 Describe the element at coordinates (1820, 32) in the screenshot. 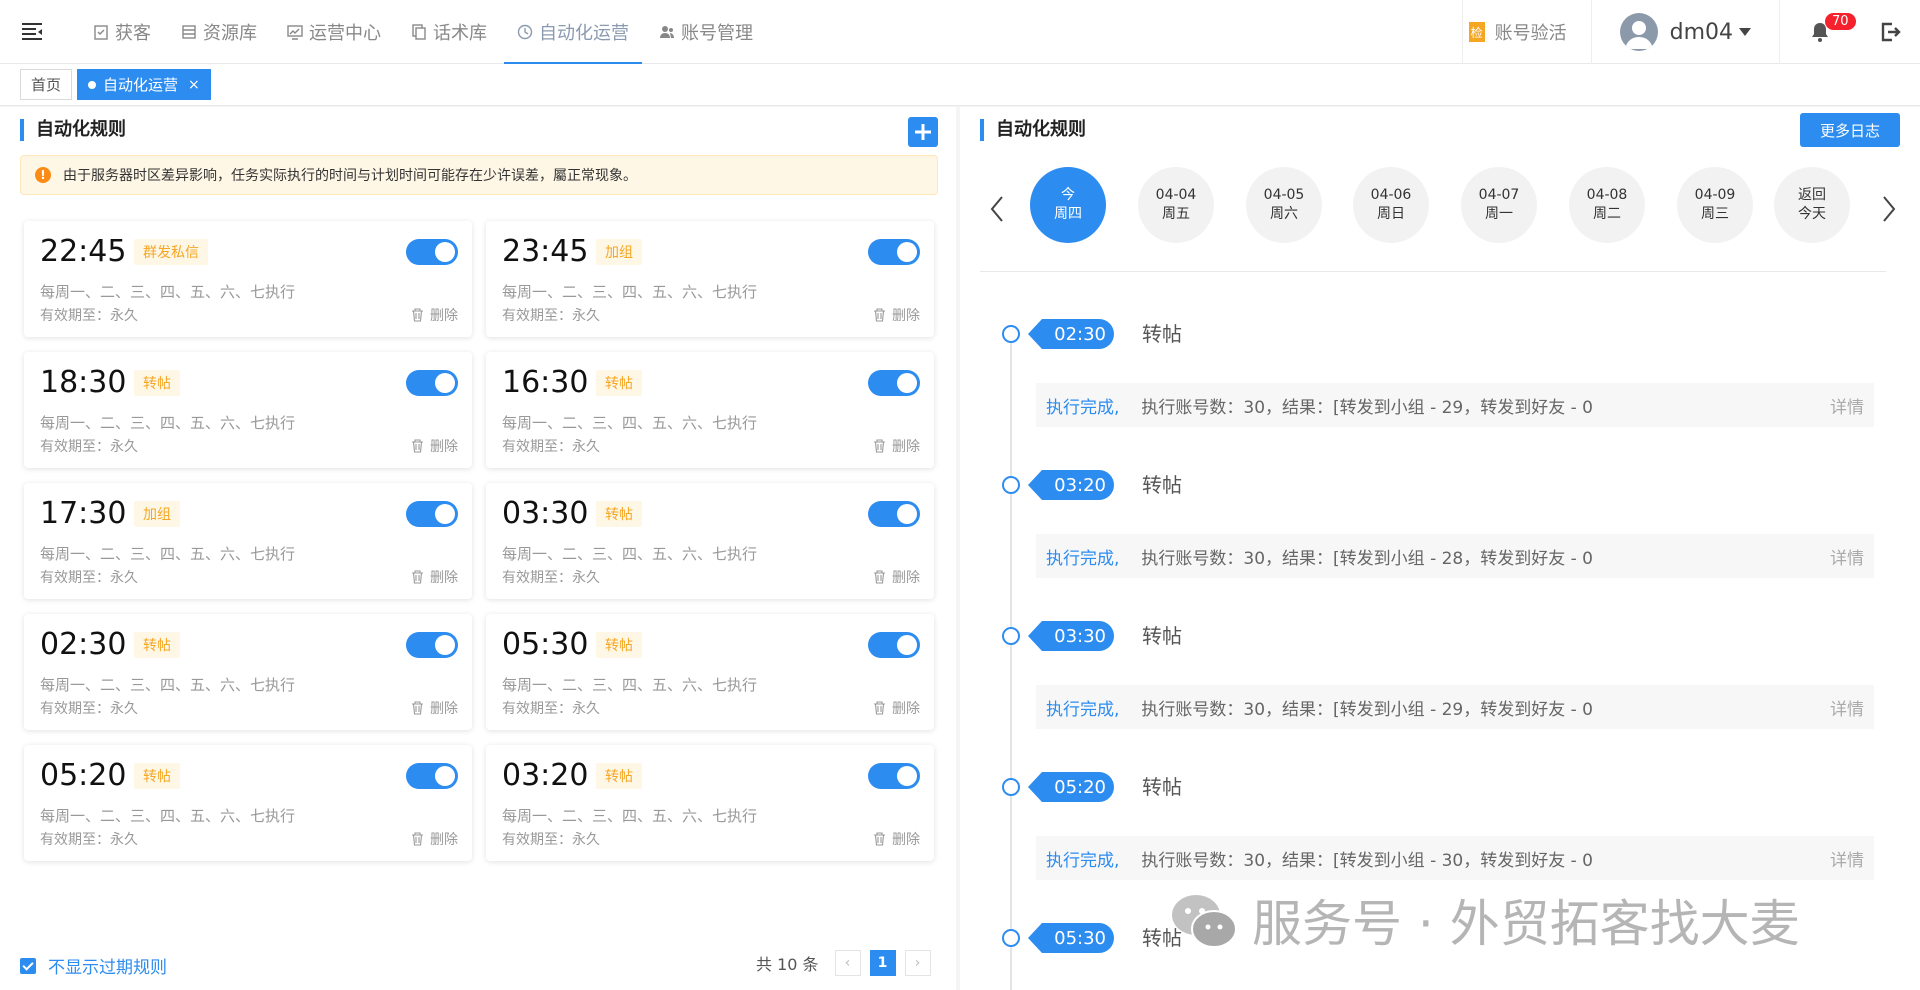

I see `notifications-button: 70` at that location.